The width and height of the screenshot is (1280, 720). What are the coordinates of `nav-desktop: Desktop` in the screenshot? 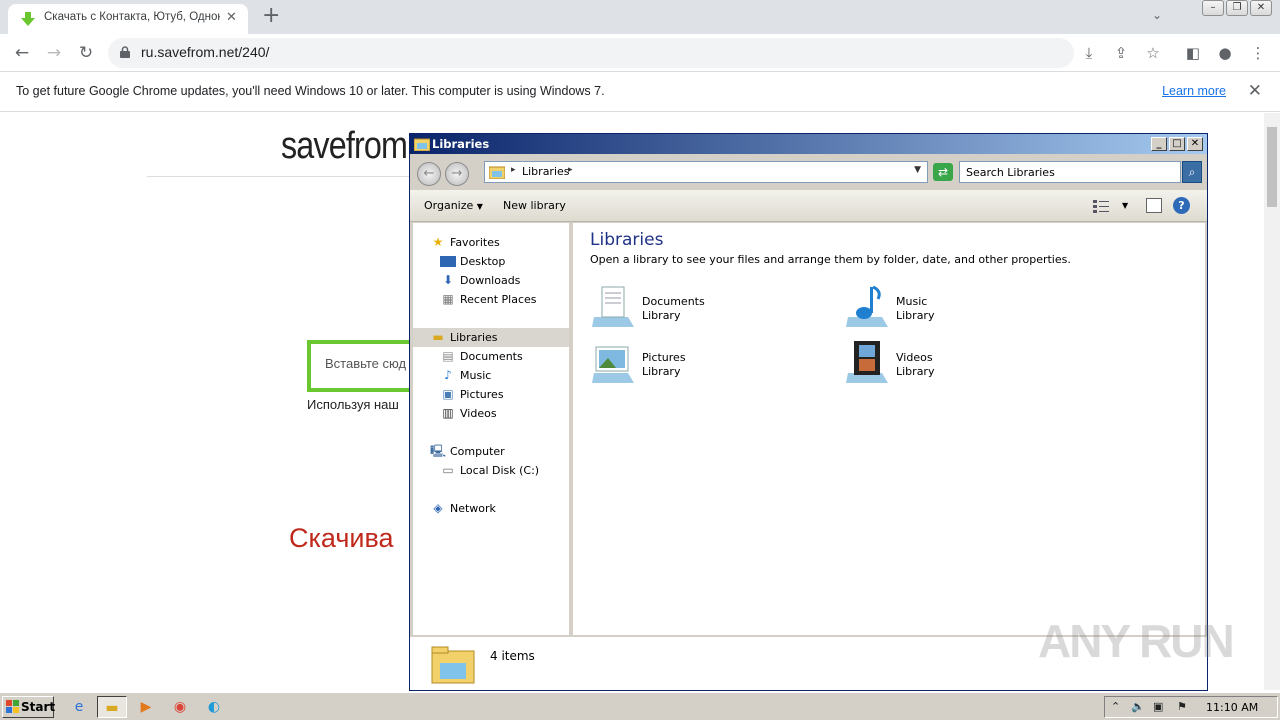 It's located at (491, 261).